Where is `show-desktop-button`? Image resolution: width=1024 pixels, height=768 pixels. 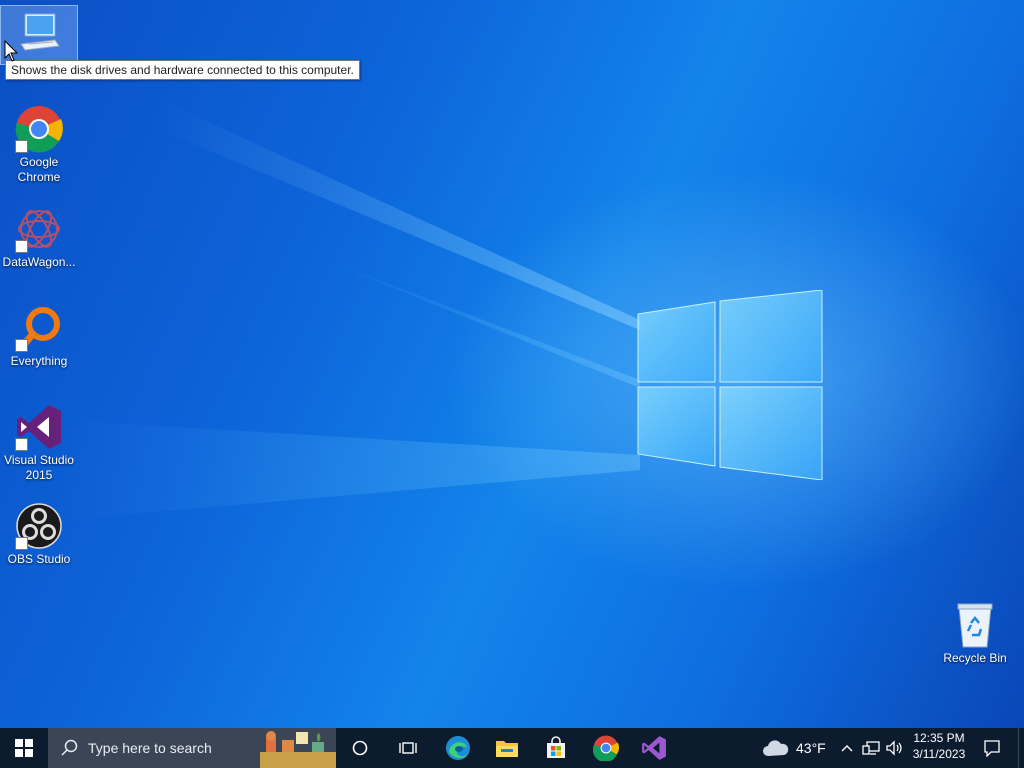 show-desktop-button is located at coordinates (1021, 748).